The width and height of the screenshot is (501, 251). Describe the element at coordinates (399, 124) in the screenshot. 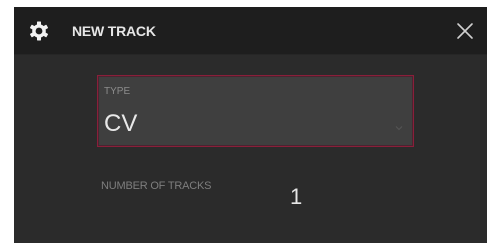

I see `chevron-down-icon` at that location.